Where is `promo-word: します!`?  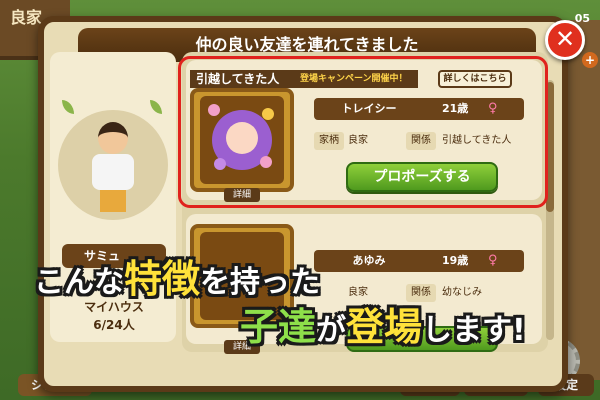 promo-word: します! is located at coordinates (474, 330).